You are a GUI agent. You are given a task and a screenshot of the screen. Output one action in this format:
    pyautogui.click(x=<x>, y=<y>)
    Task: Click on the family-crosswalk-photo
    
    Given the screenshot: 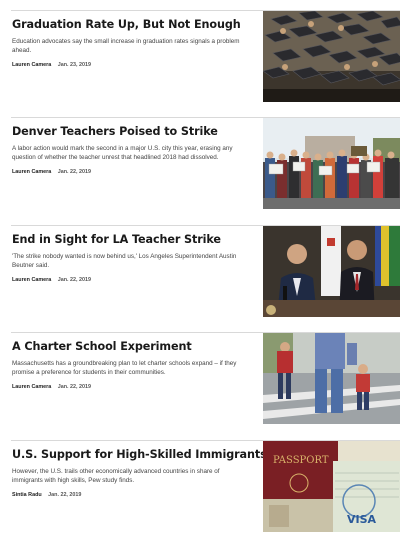 What is the action you would take?
    pyautogui.click(x=331, y=378)
    